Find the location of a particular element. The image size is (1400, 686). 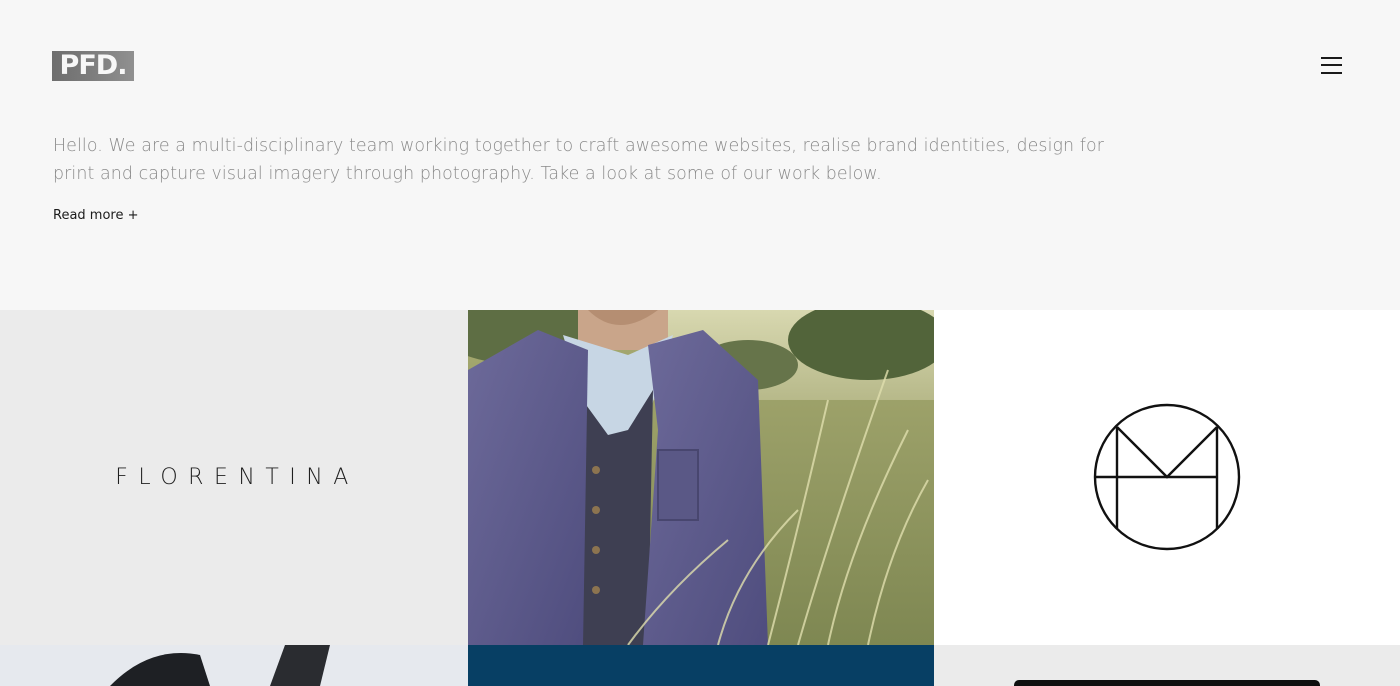

logo-text: PFD. is located at coordinates (93, 65).